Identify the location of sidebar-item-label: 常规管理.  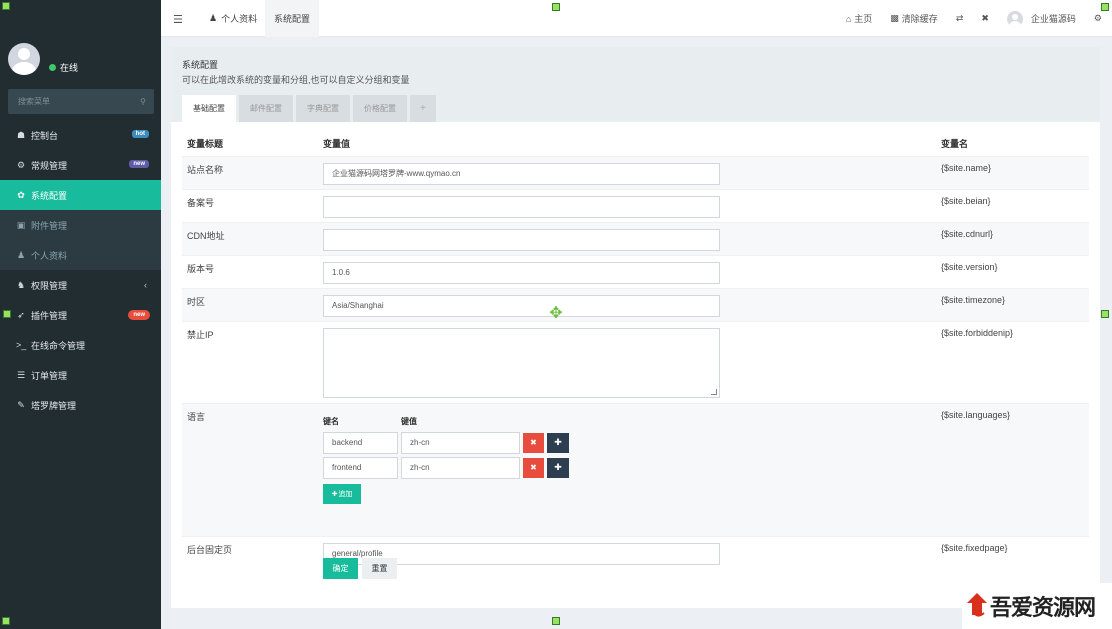
(49, 165).